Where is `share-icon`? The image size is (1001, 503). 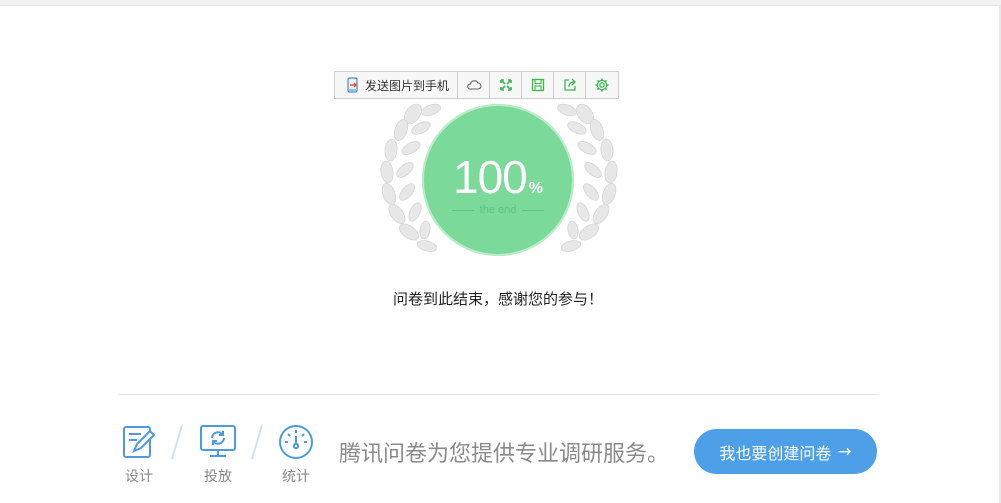
share-icon is located at coordinates (569, 84).